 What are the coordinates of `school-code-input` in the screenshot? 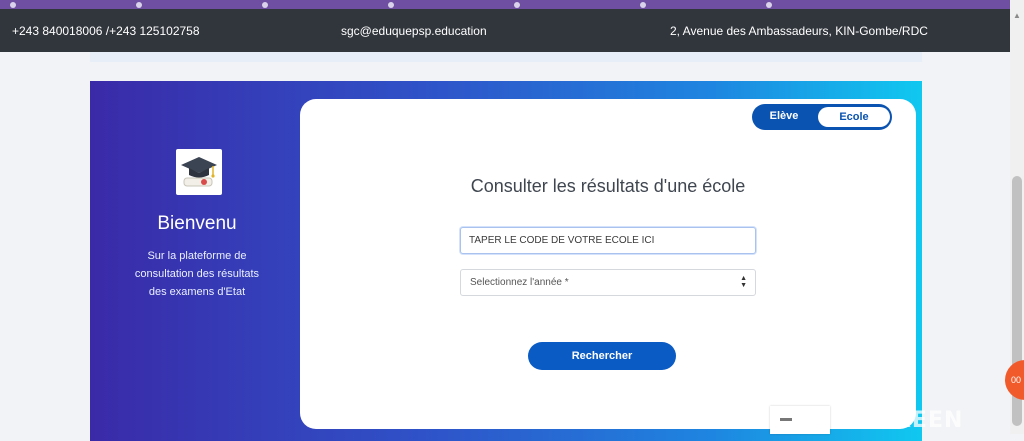 It's located at (608, 240).